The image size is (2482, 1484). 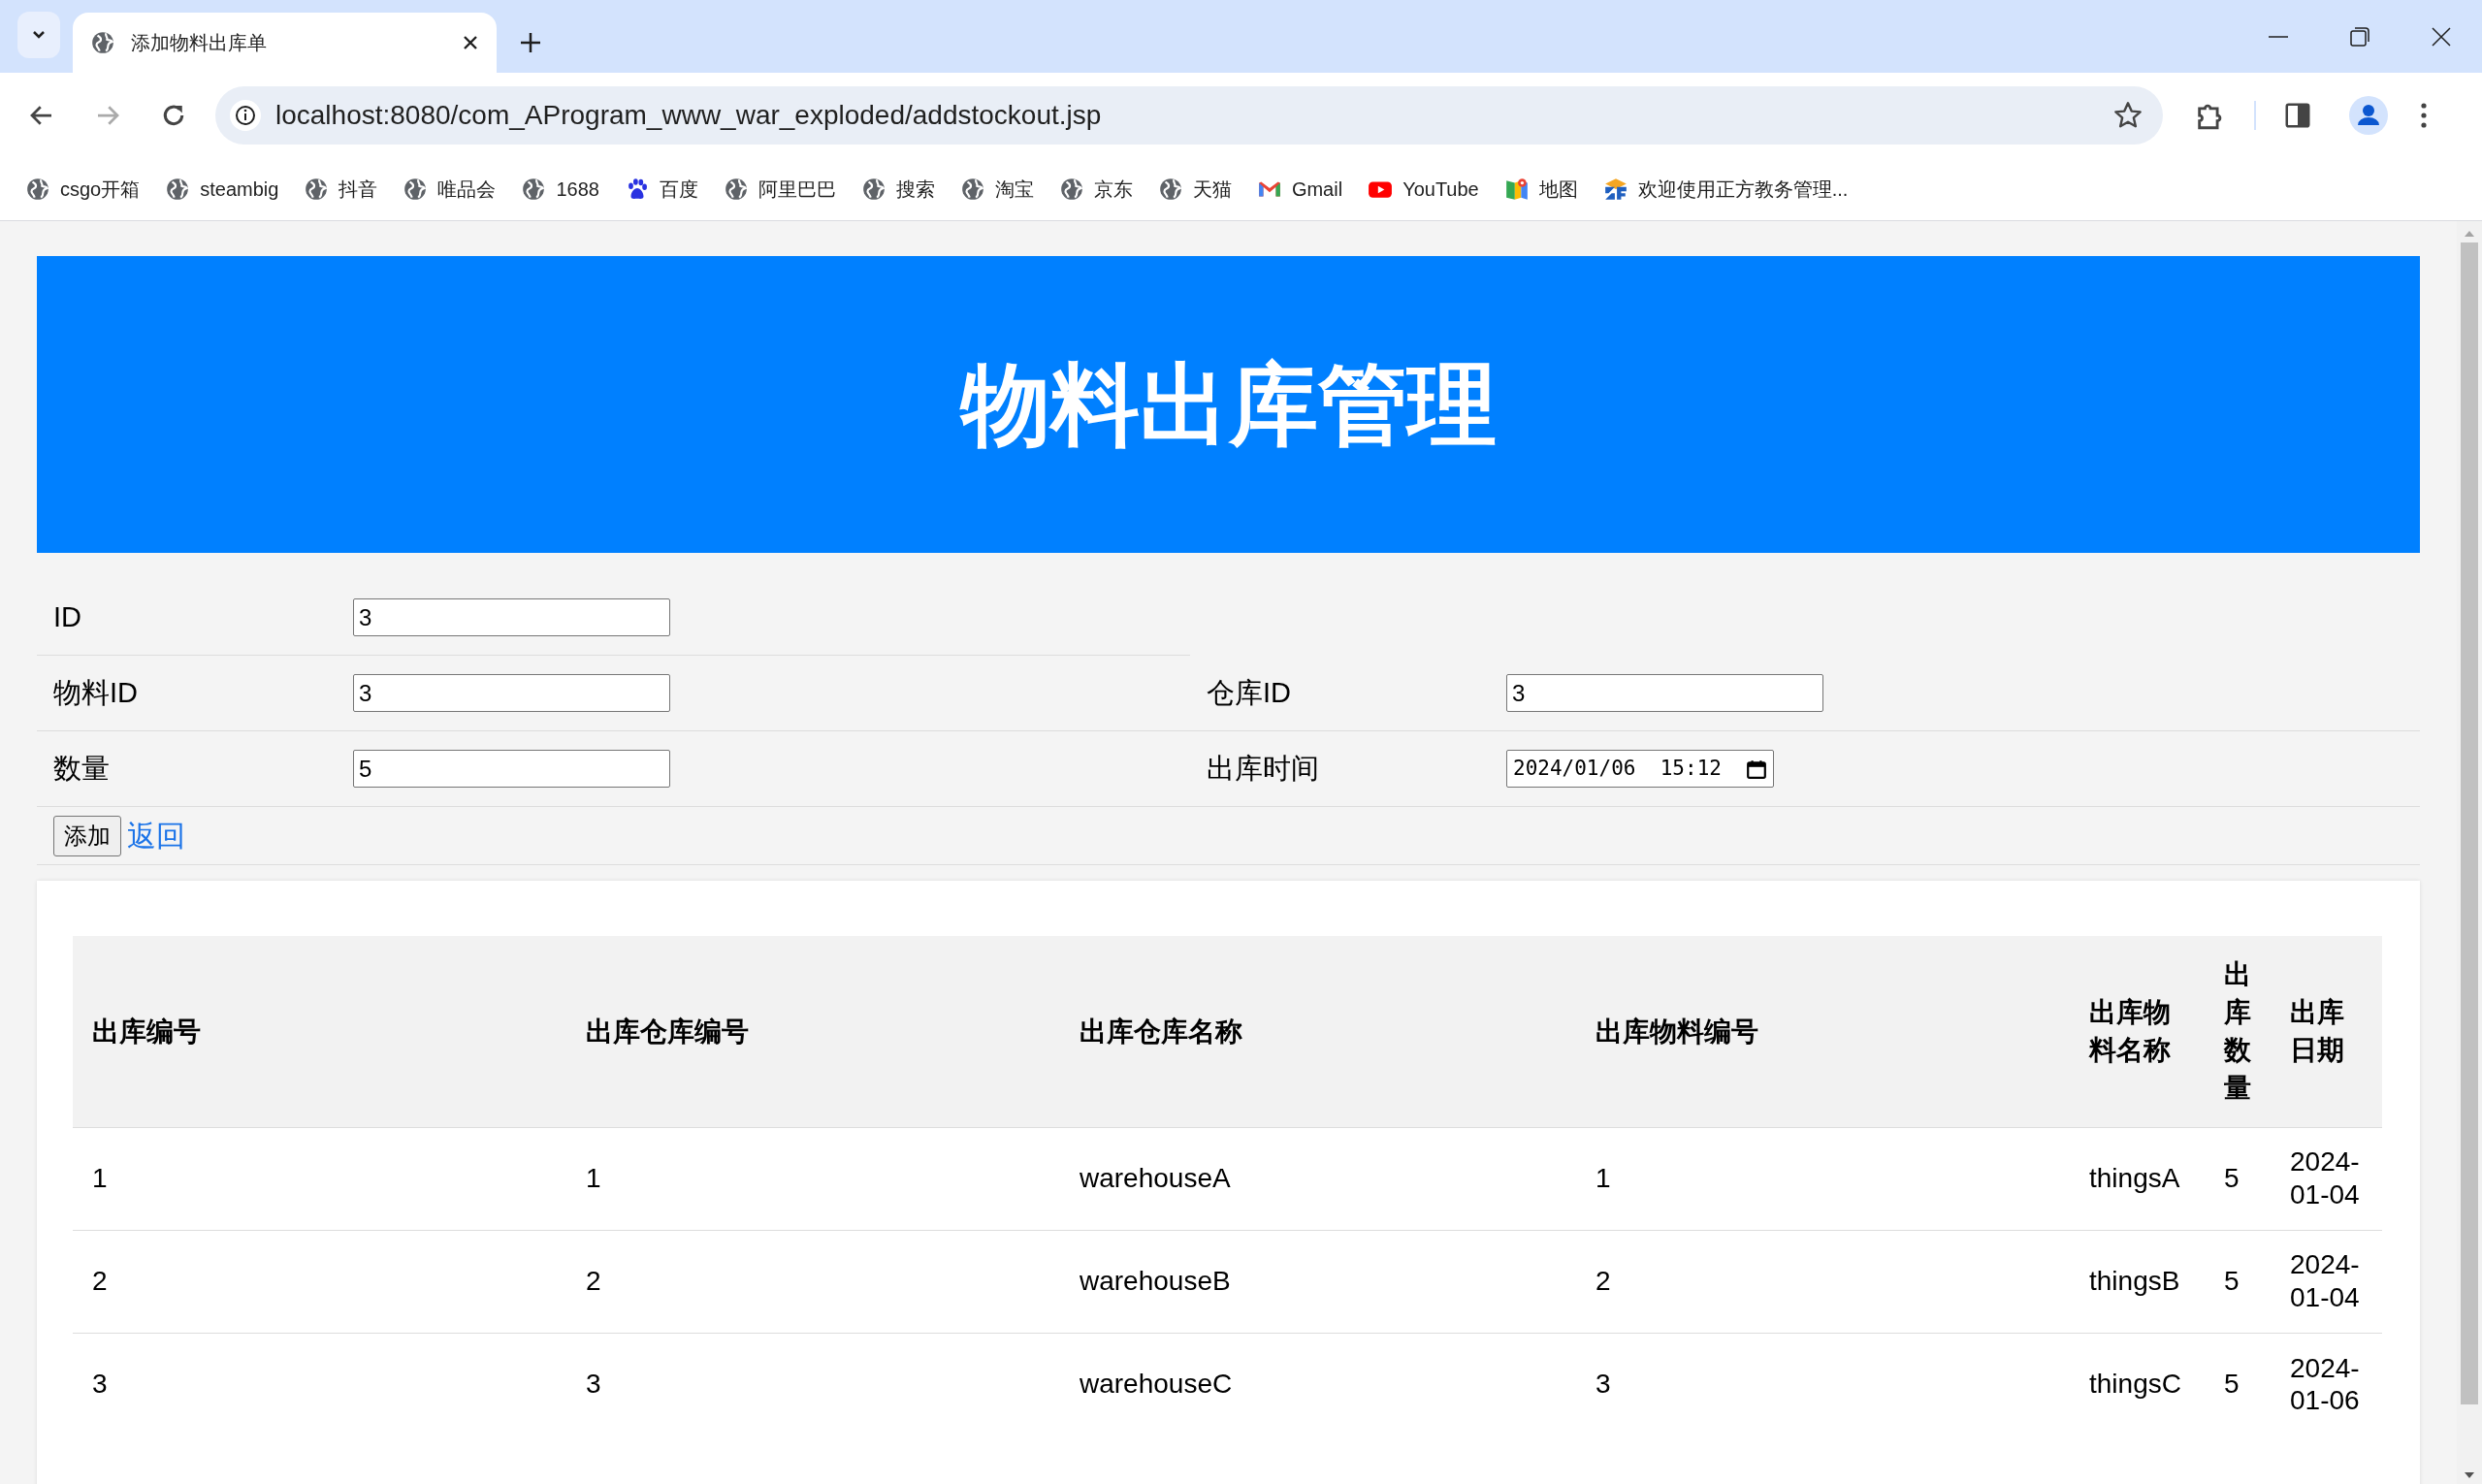 What do you see at coordinates (813, 1032) in the screenshot?
I see `column-header: 出库仓库编号` at bounding box center [813, 1032].